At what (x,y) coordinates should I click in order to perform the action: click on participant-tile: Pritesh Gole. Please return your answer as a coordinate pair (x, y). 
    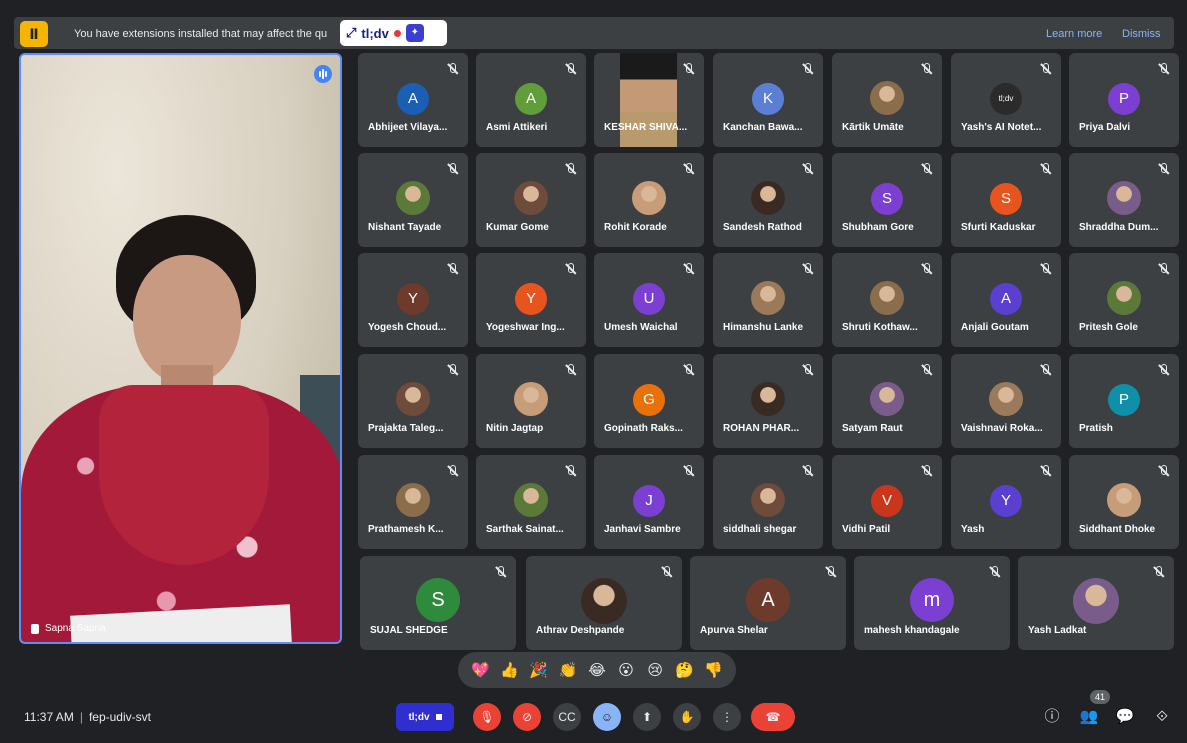
    Looking at the image, I should click on (1124, 300).